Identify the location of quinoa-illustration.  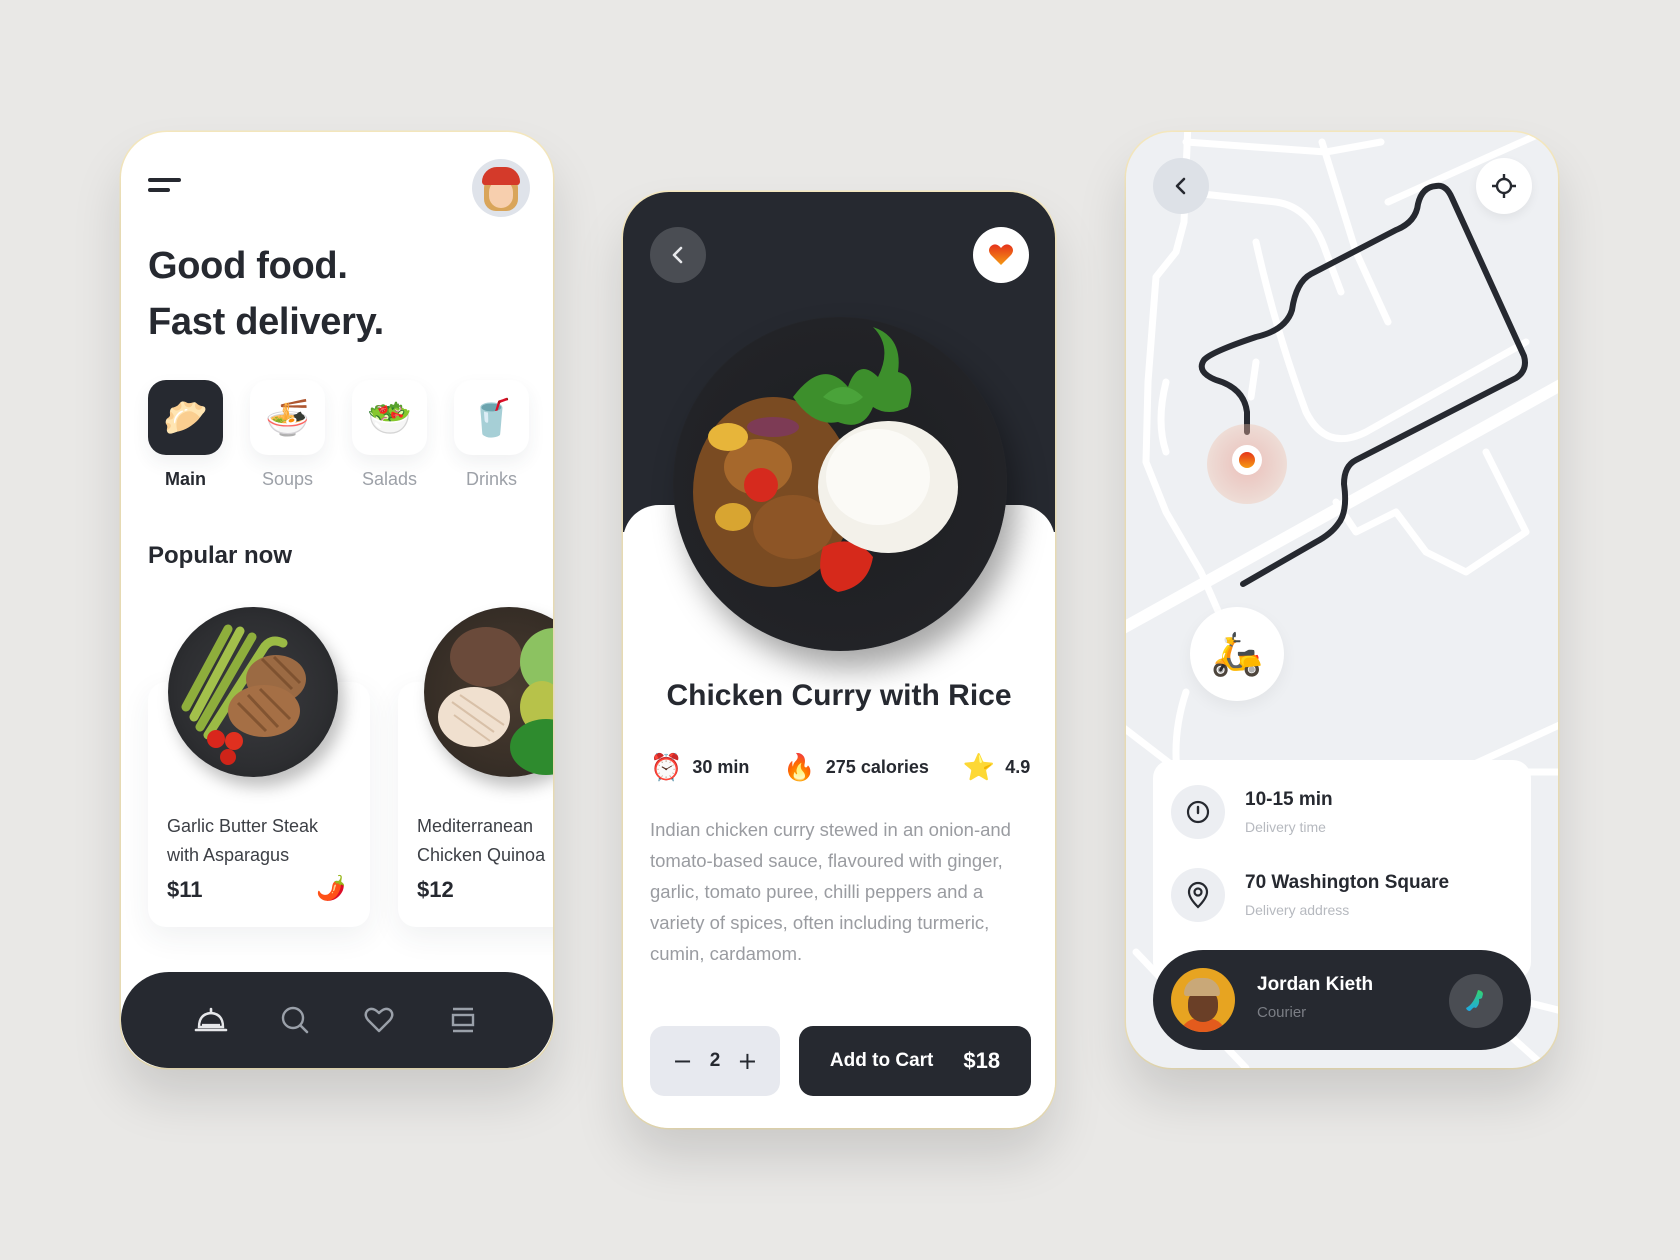
(495, 701).